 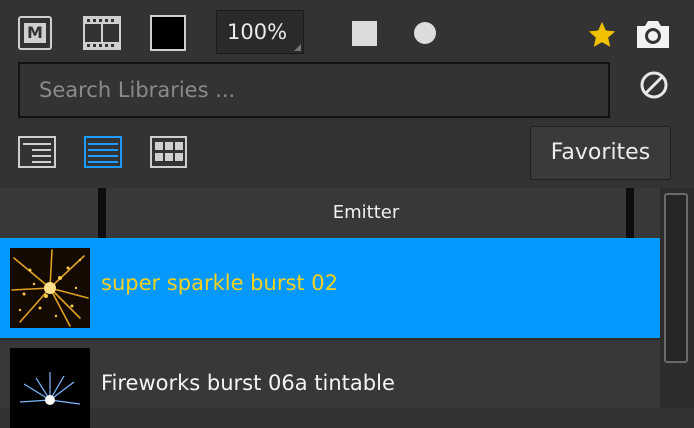 I want to click on list-icon, so click(x=103, y=152).